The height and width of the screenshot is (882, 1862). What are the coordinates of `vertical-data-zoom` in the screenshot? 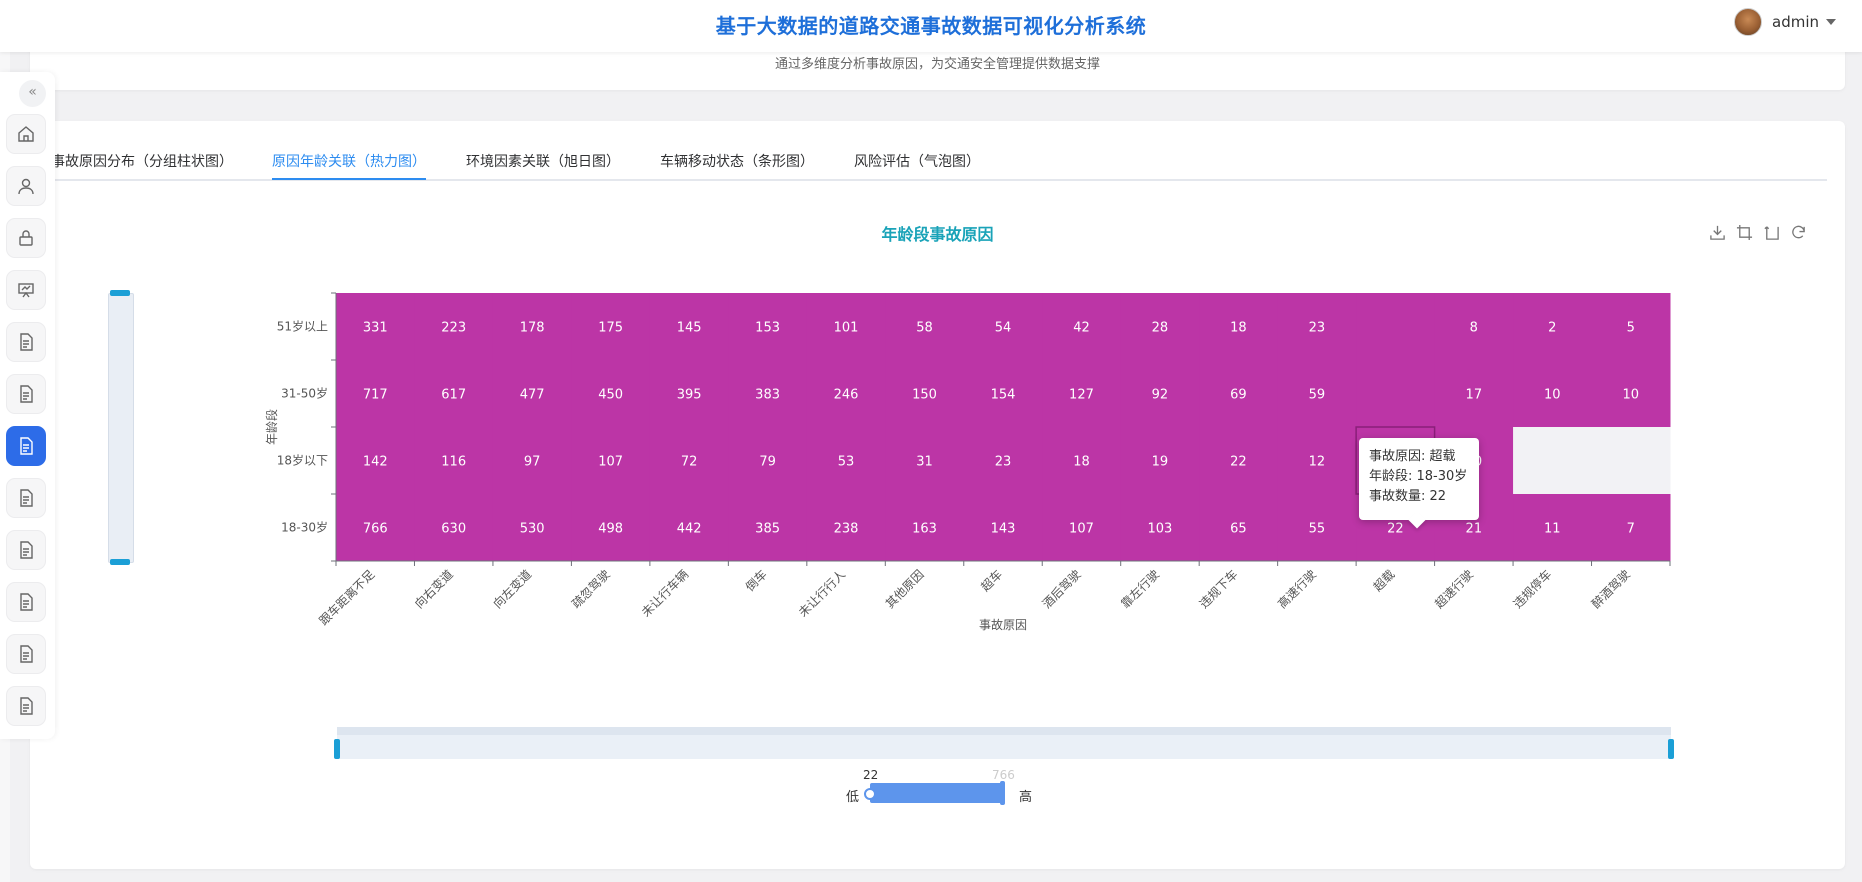 It's located at (122, 427).